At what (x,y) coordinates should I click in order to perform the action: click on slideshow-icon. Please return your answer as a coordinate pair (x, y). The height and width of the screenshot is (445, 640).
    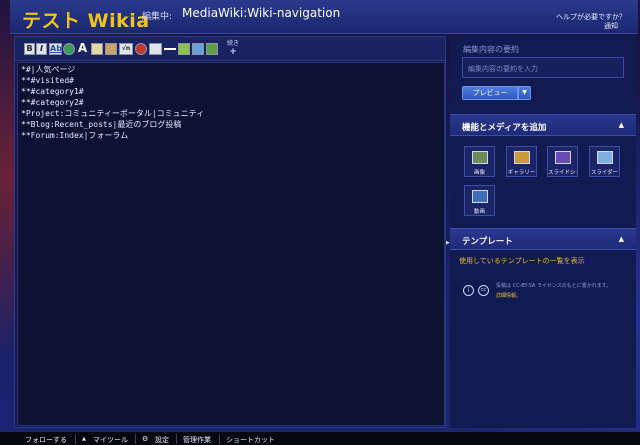
    Looking at the image, I should click on (563, 157).